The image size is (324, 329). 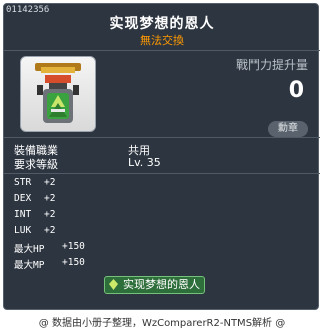 I want to click on stat-label: STR, so click(x=23, y=182).